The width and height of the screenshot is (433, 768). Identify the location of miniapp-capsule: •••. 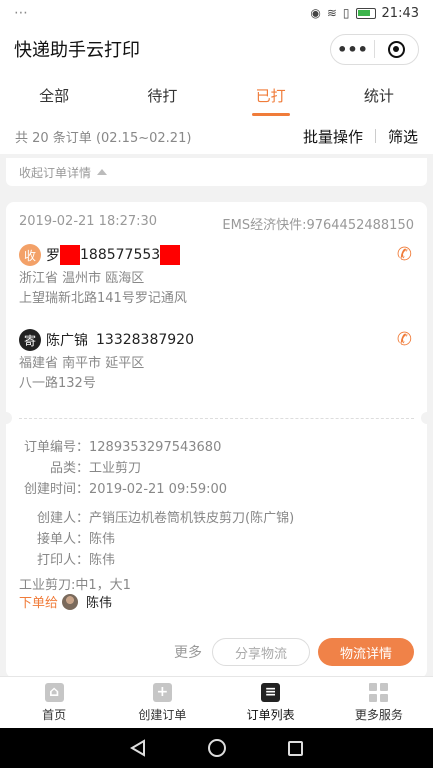
(374, 49).